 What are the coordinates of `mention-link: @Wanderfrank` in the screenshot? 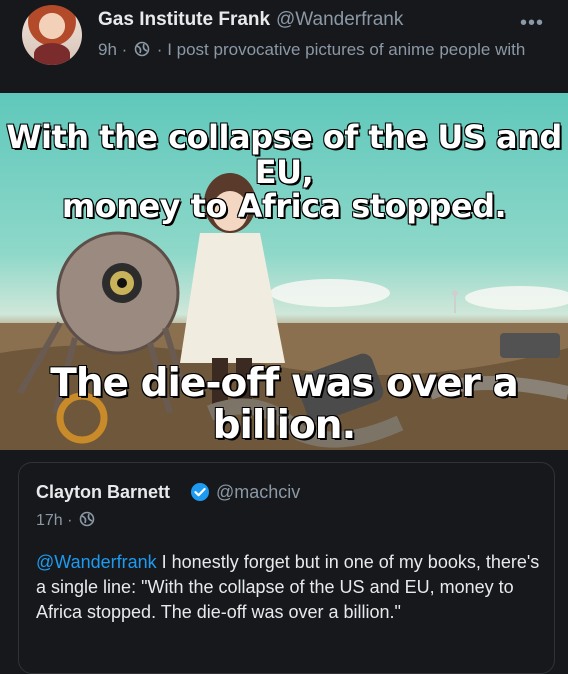 It's located at (96, 562).